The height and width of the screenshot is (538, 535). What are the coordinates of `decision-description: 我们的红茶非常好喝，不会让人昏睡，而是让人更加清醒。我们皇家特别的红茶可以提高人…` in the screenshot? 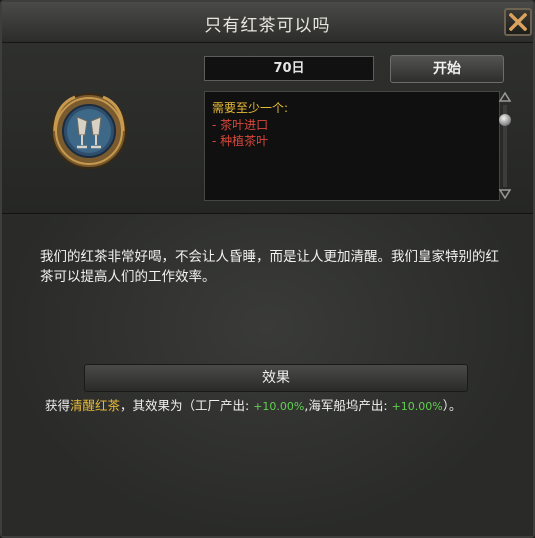 It's located at (269, 267).